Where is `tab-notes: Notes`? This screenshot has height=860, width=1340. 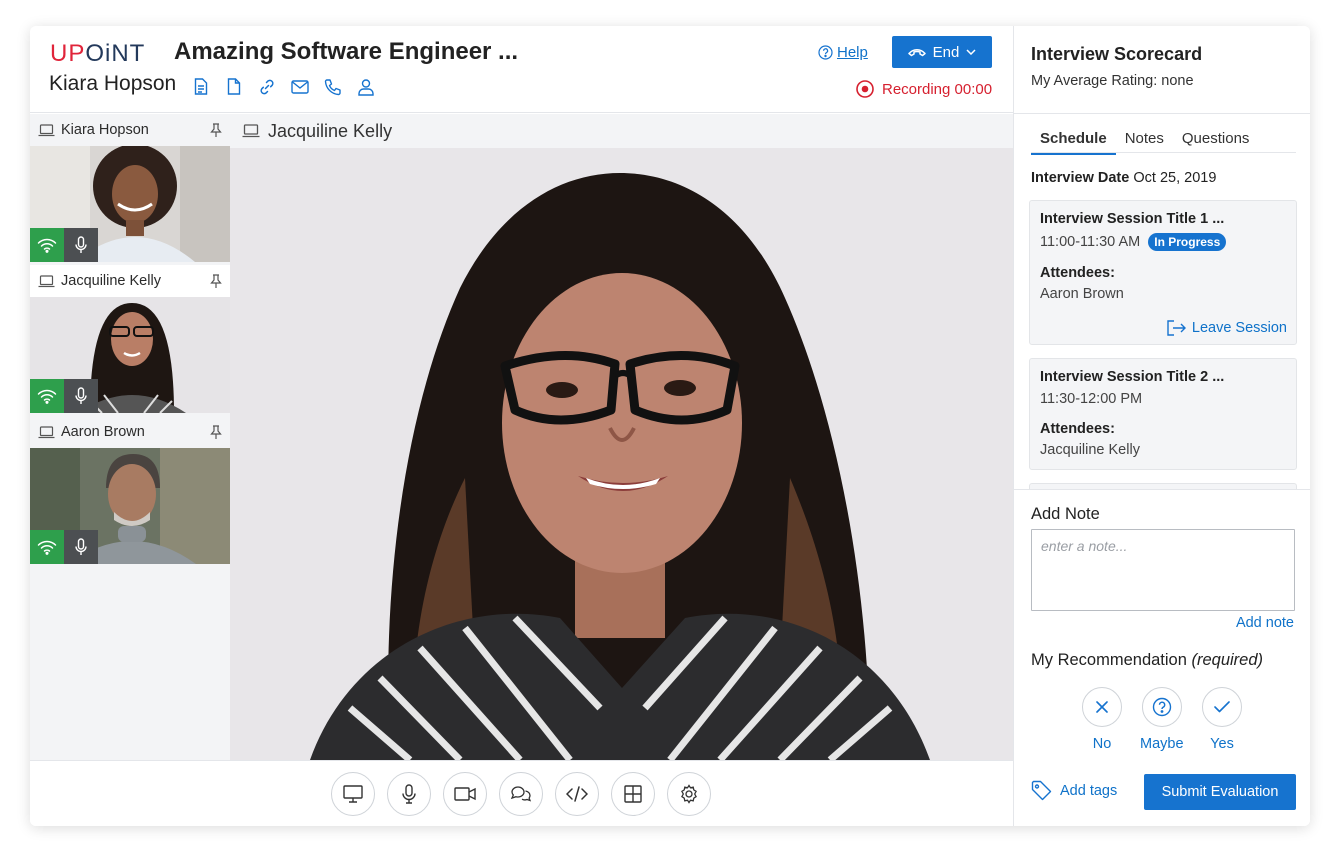 tab-notes: Notes is located at coordinates (1144, 142).